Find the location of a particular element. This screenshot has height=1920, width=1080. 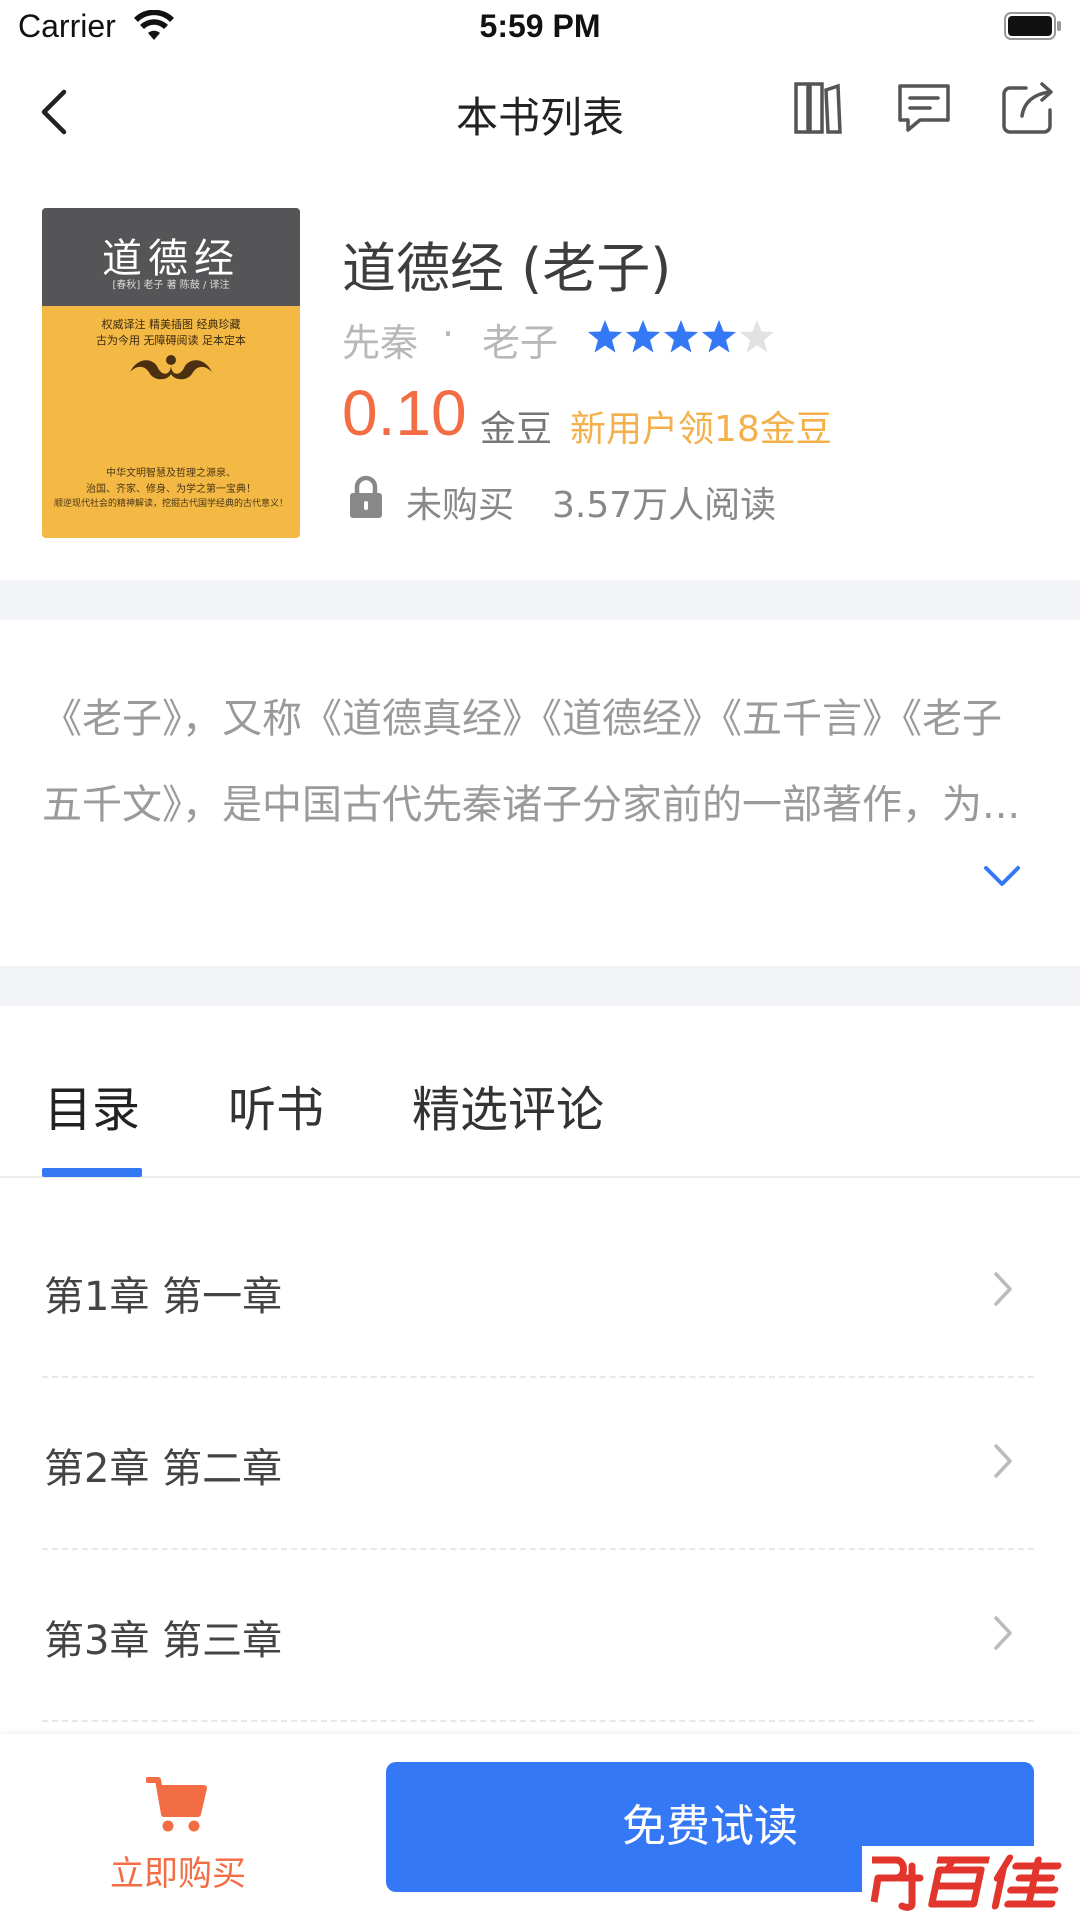

comment-icon is located at coordinates (924, 108).